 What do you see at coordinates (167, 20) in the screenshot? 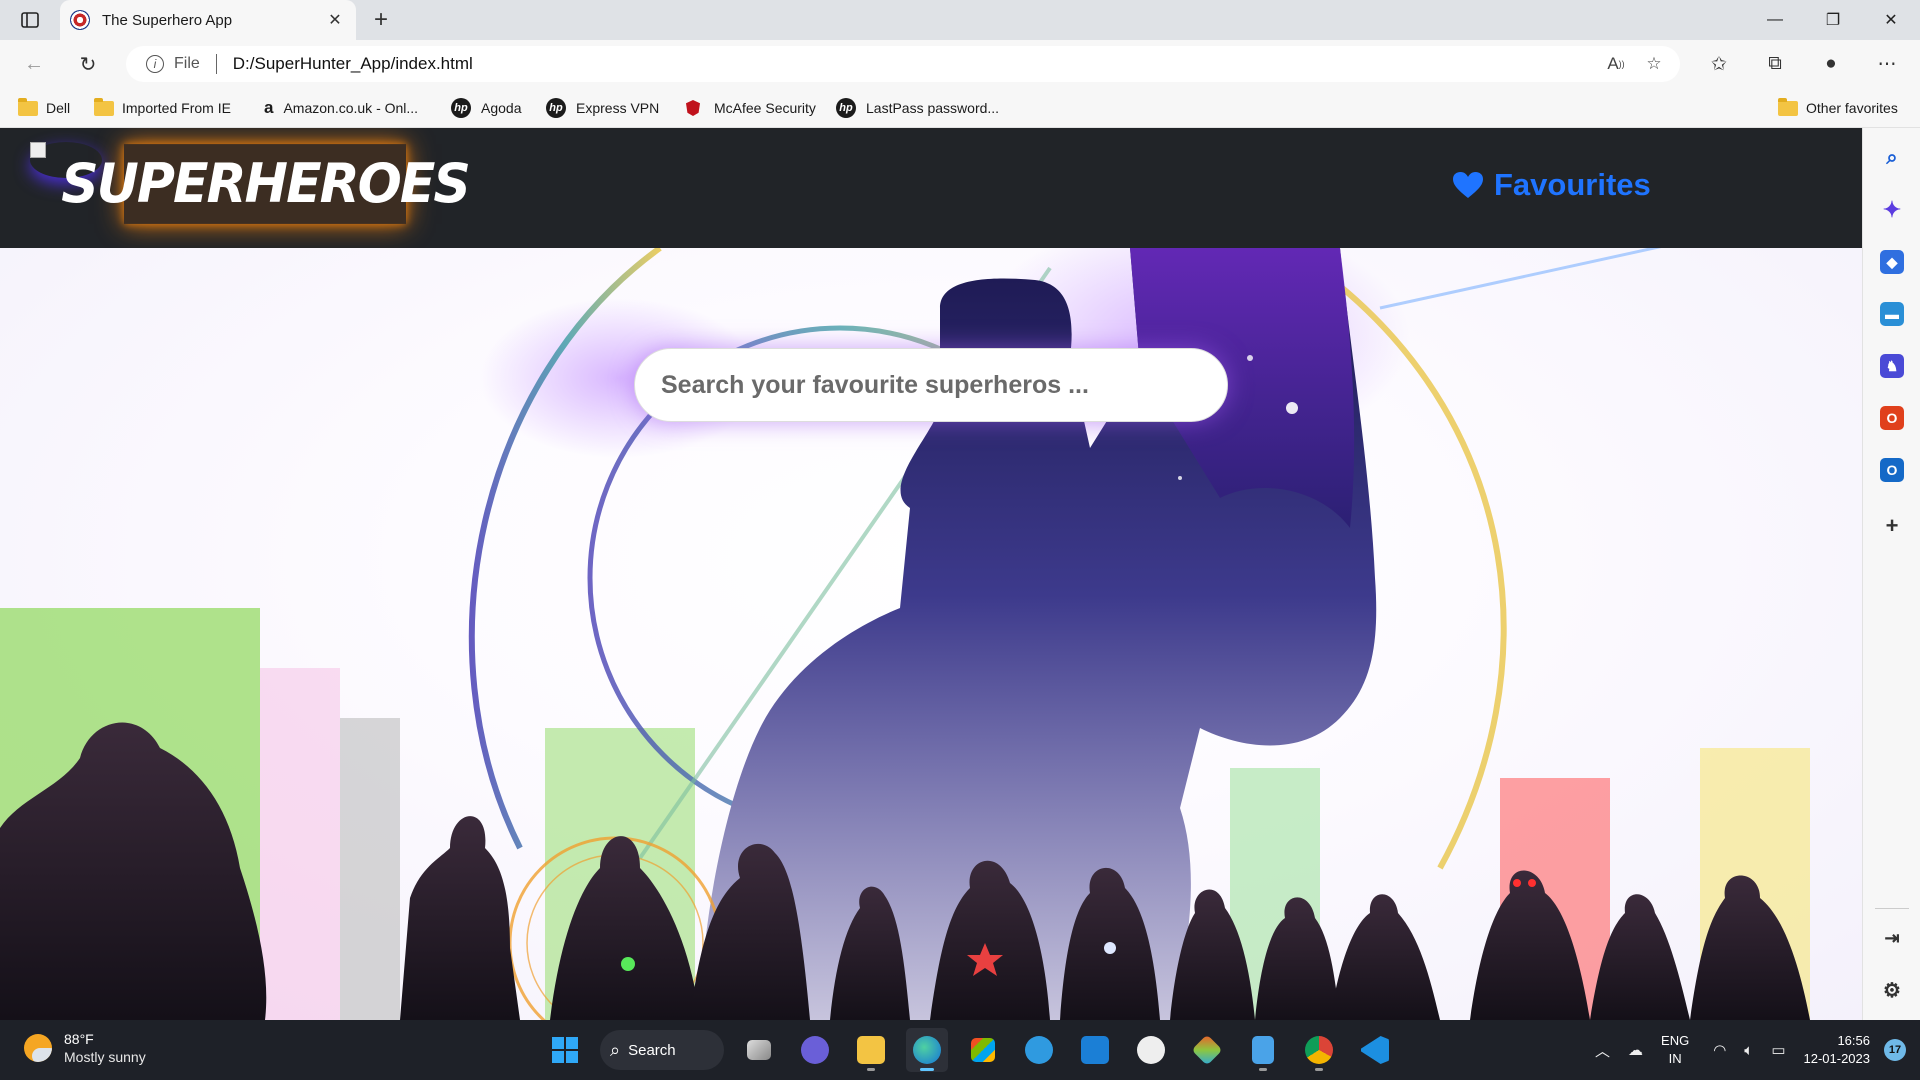
I see `tab-title: The Superhero App` at bounding box center [167, 20].